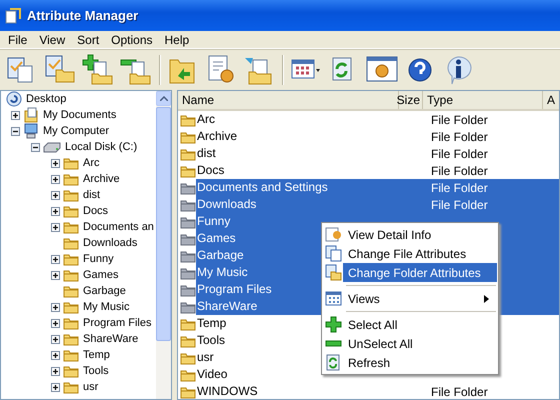  What do you see at coordinates (101, 275) in the screenshot?
I see `tree-item: Games` at bounding box center [101, 275].